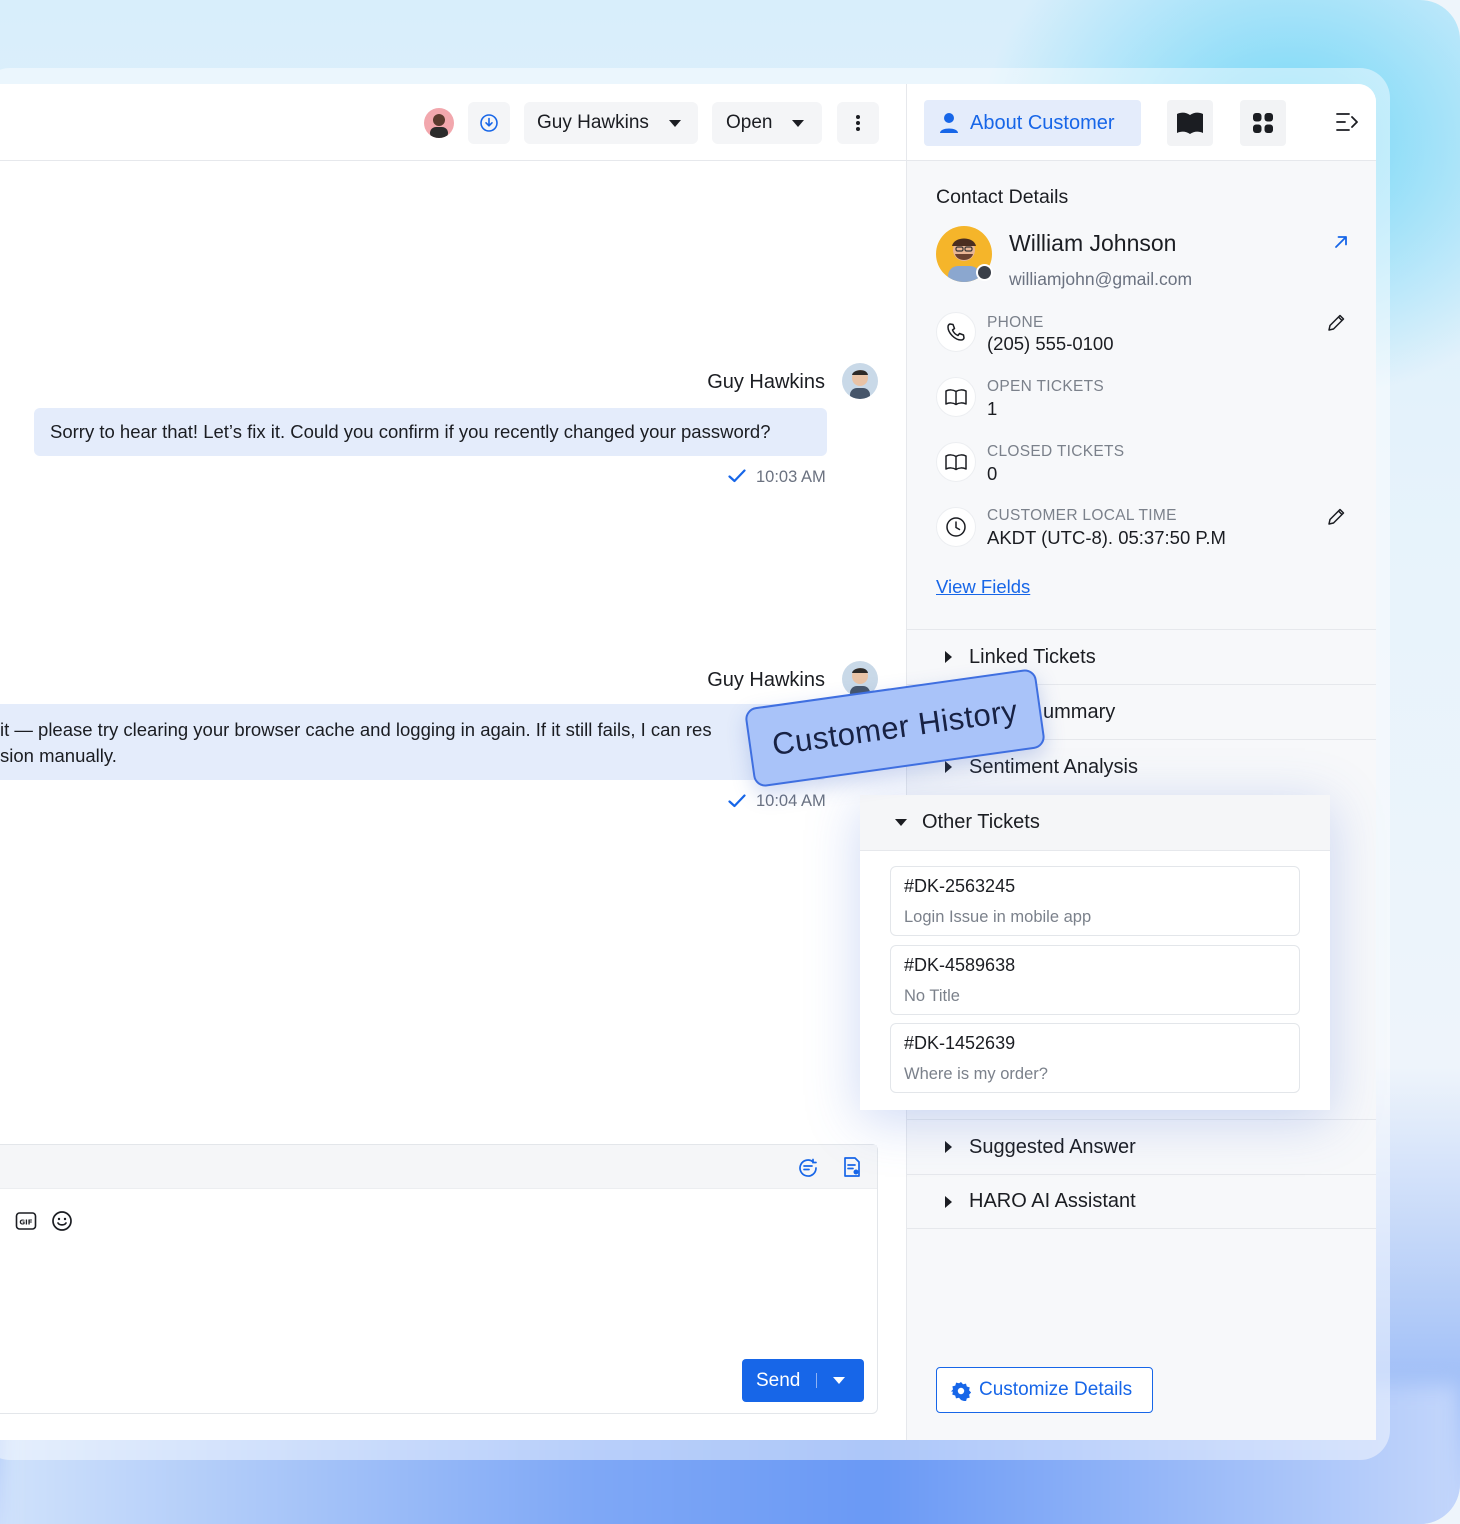  What do you see at coordinates (1053, 766) in the screenshot?
I see `accordion-label: Sentiment Analysis` at bounding box center [1053, 766].